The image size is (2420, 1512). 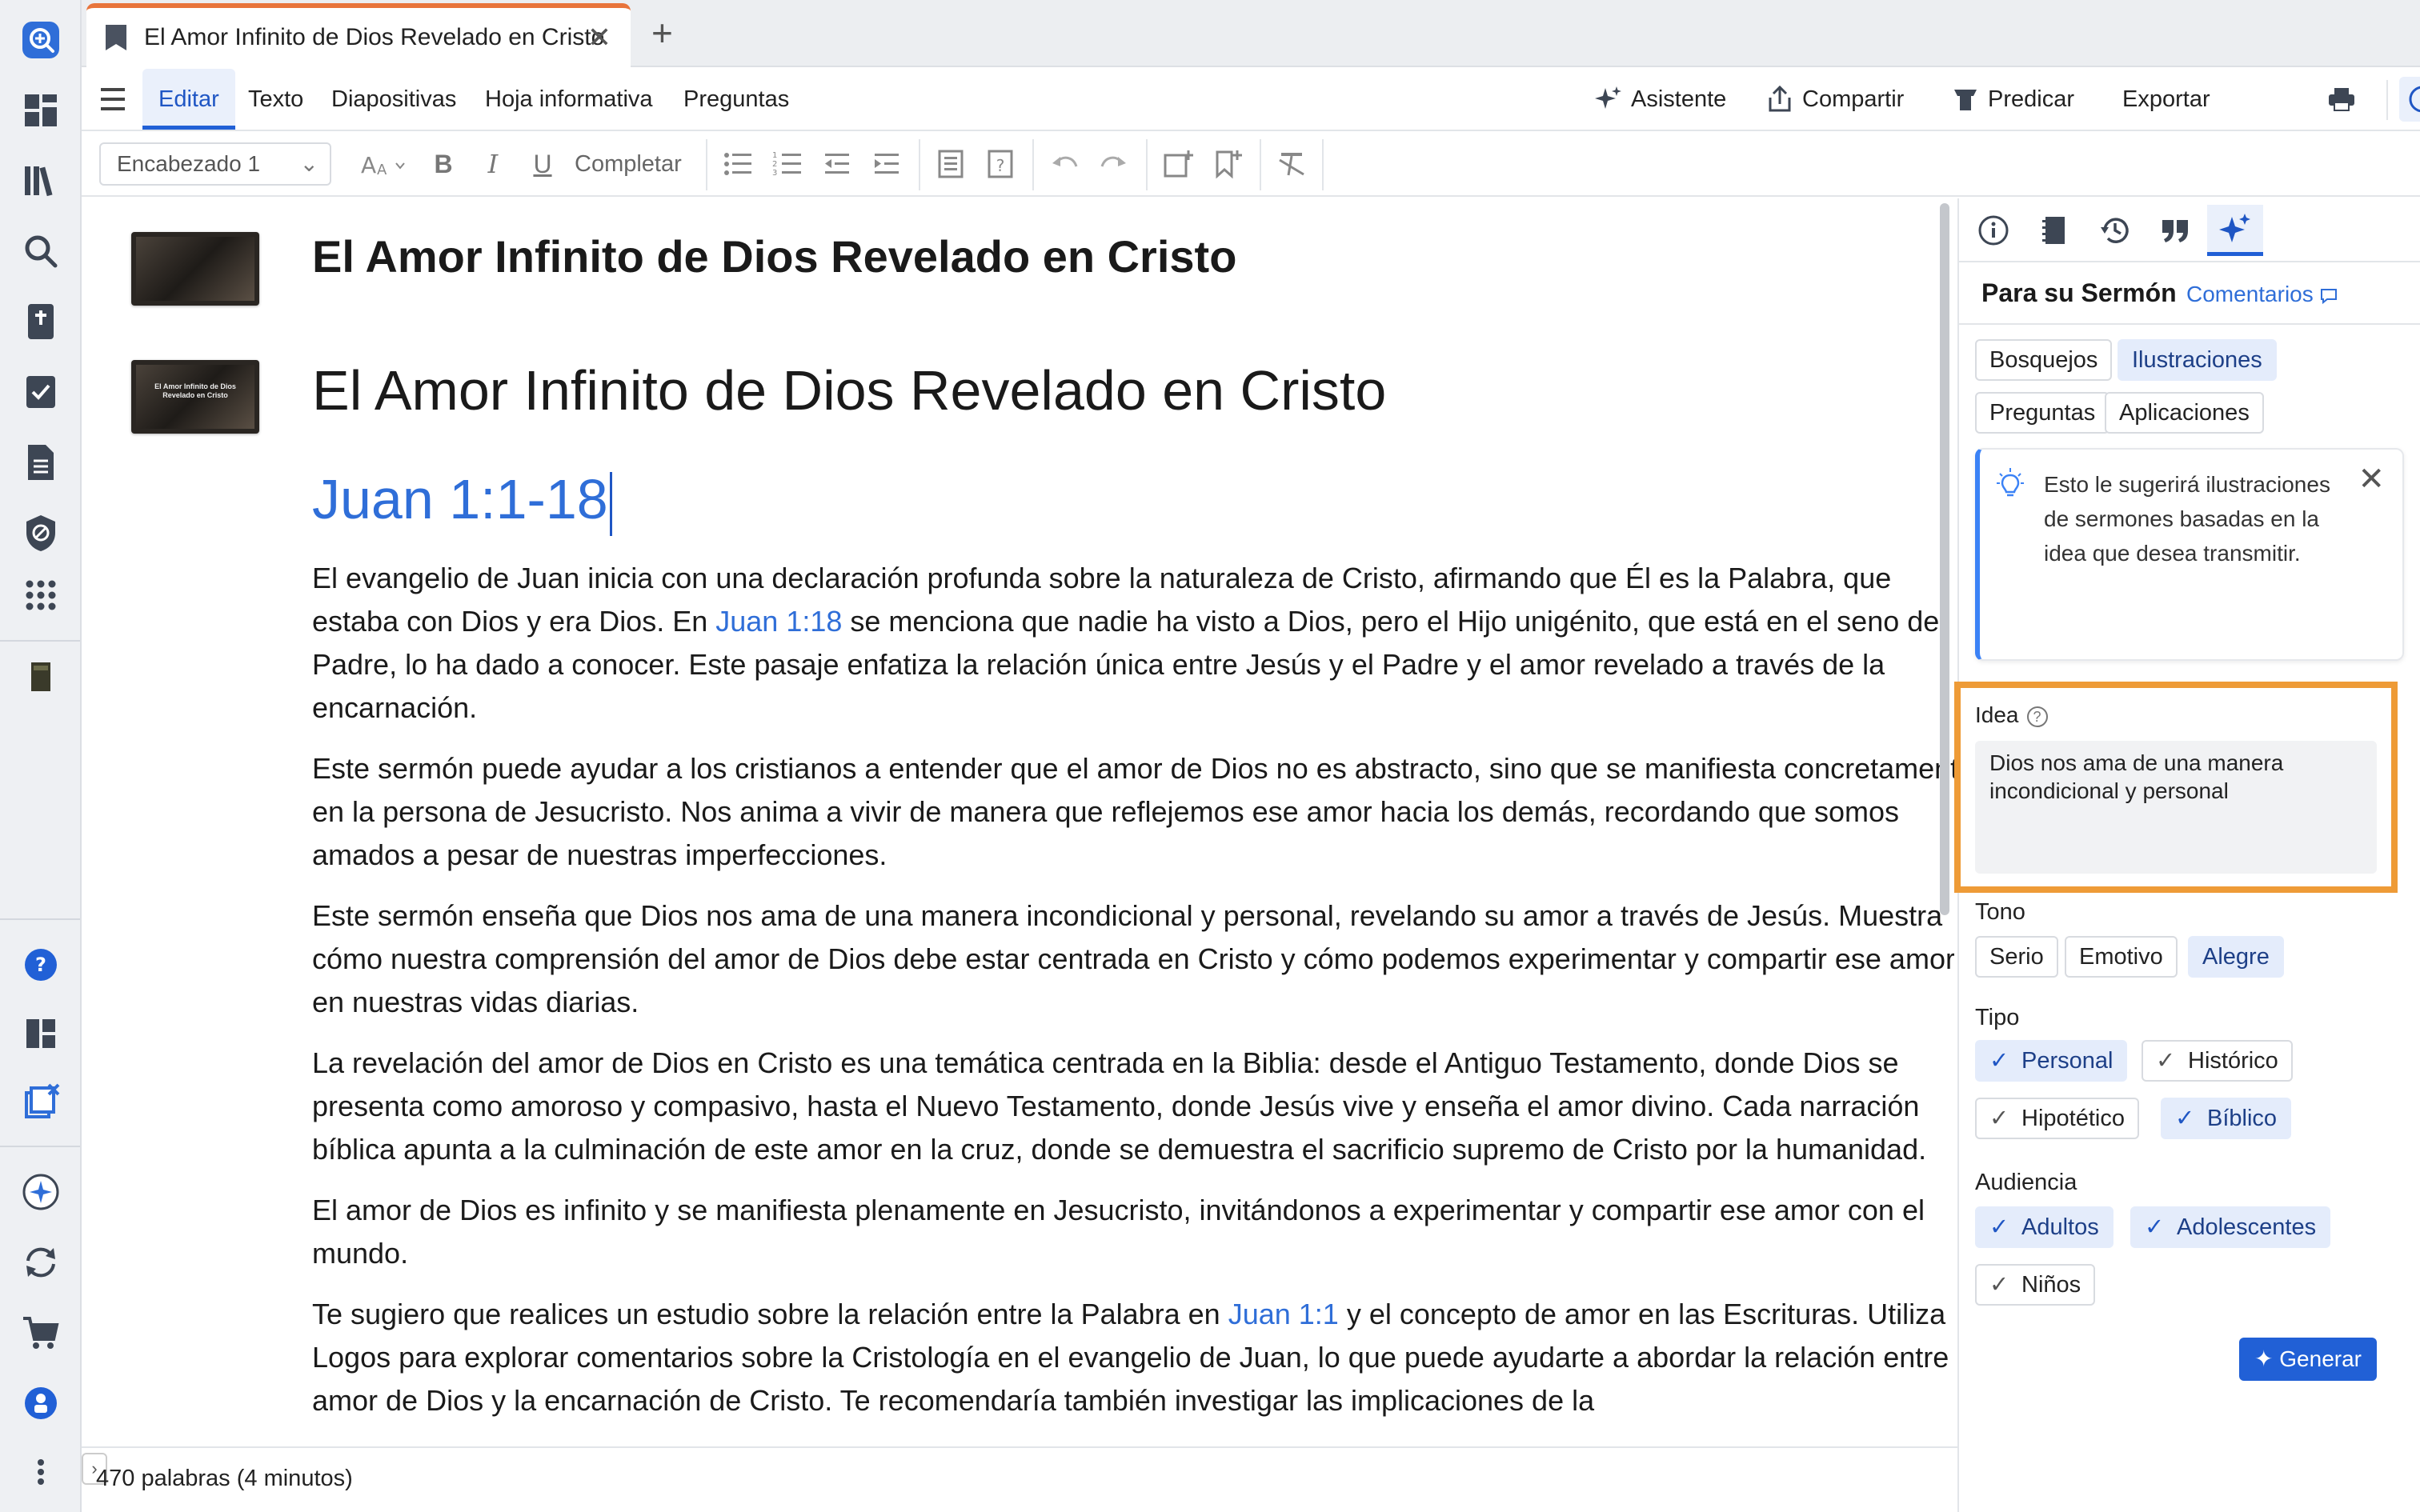 What do you see at coordinates (2235, 230) in the screenshot?
I see `panel-tab-ai` at bounding box center [2235, 230].